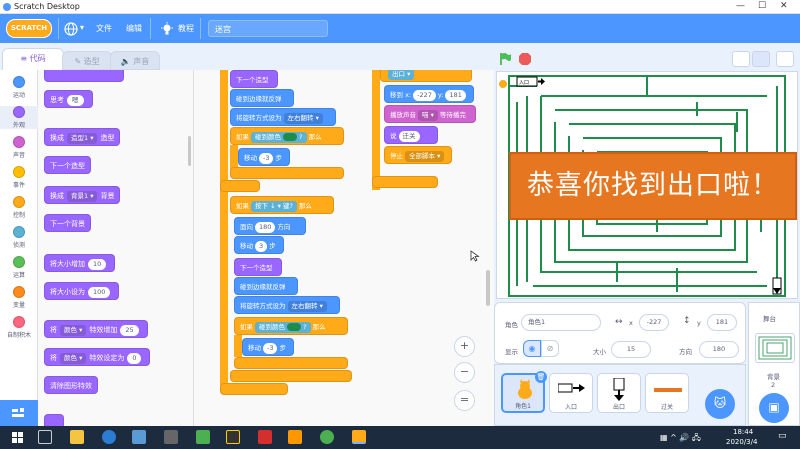 The image size is (800, 449). Describe the element at coordinates (741, 442) in the screenshot. I see `clock-date: 2020/3/4` at that location.